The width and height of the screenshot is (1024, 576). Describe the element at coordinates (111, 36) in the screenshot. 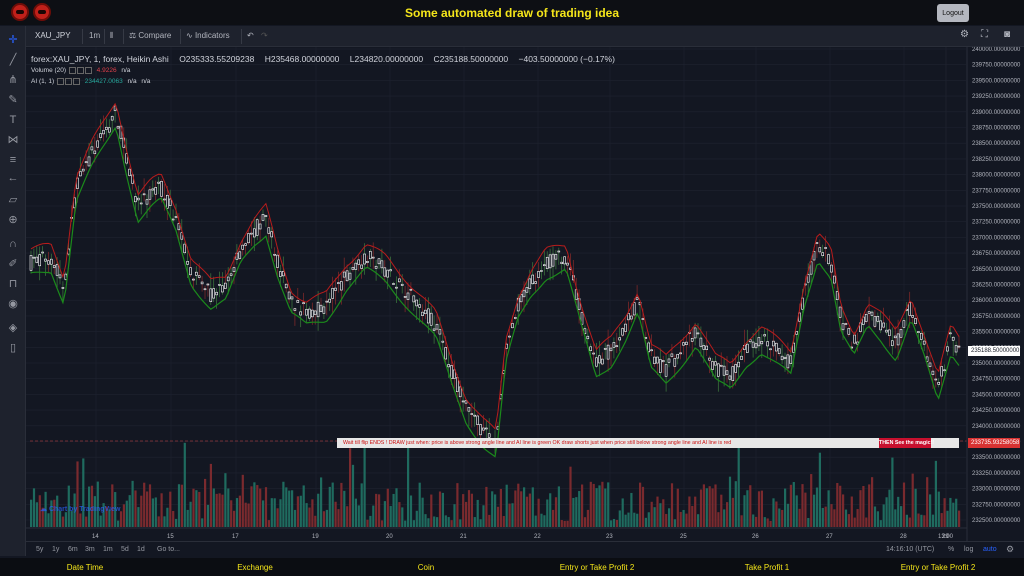

I see `chart-style-icon: ⫴` at that location.